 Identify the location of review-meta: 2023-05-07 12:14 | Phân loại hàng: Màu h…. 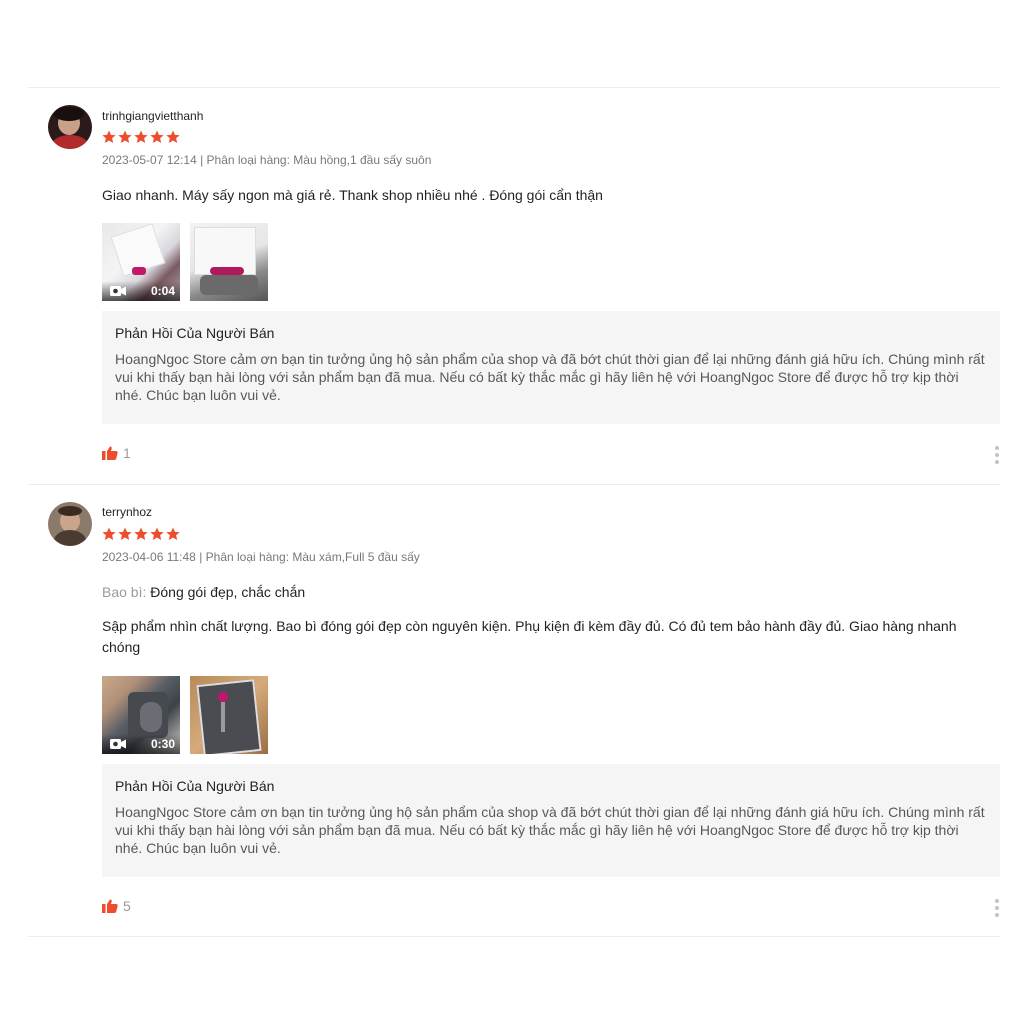
(267, 160).